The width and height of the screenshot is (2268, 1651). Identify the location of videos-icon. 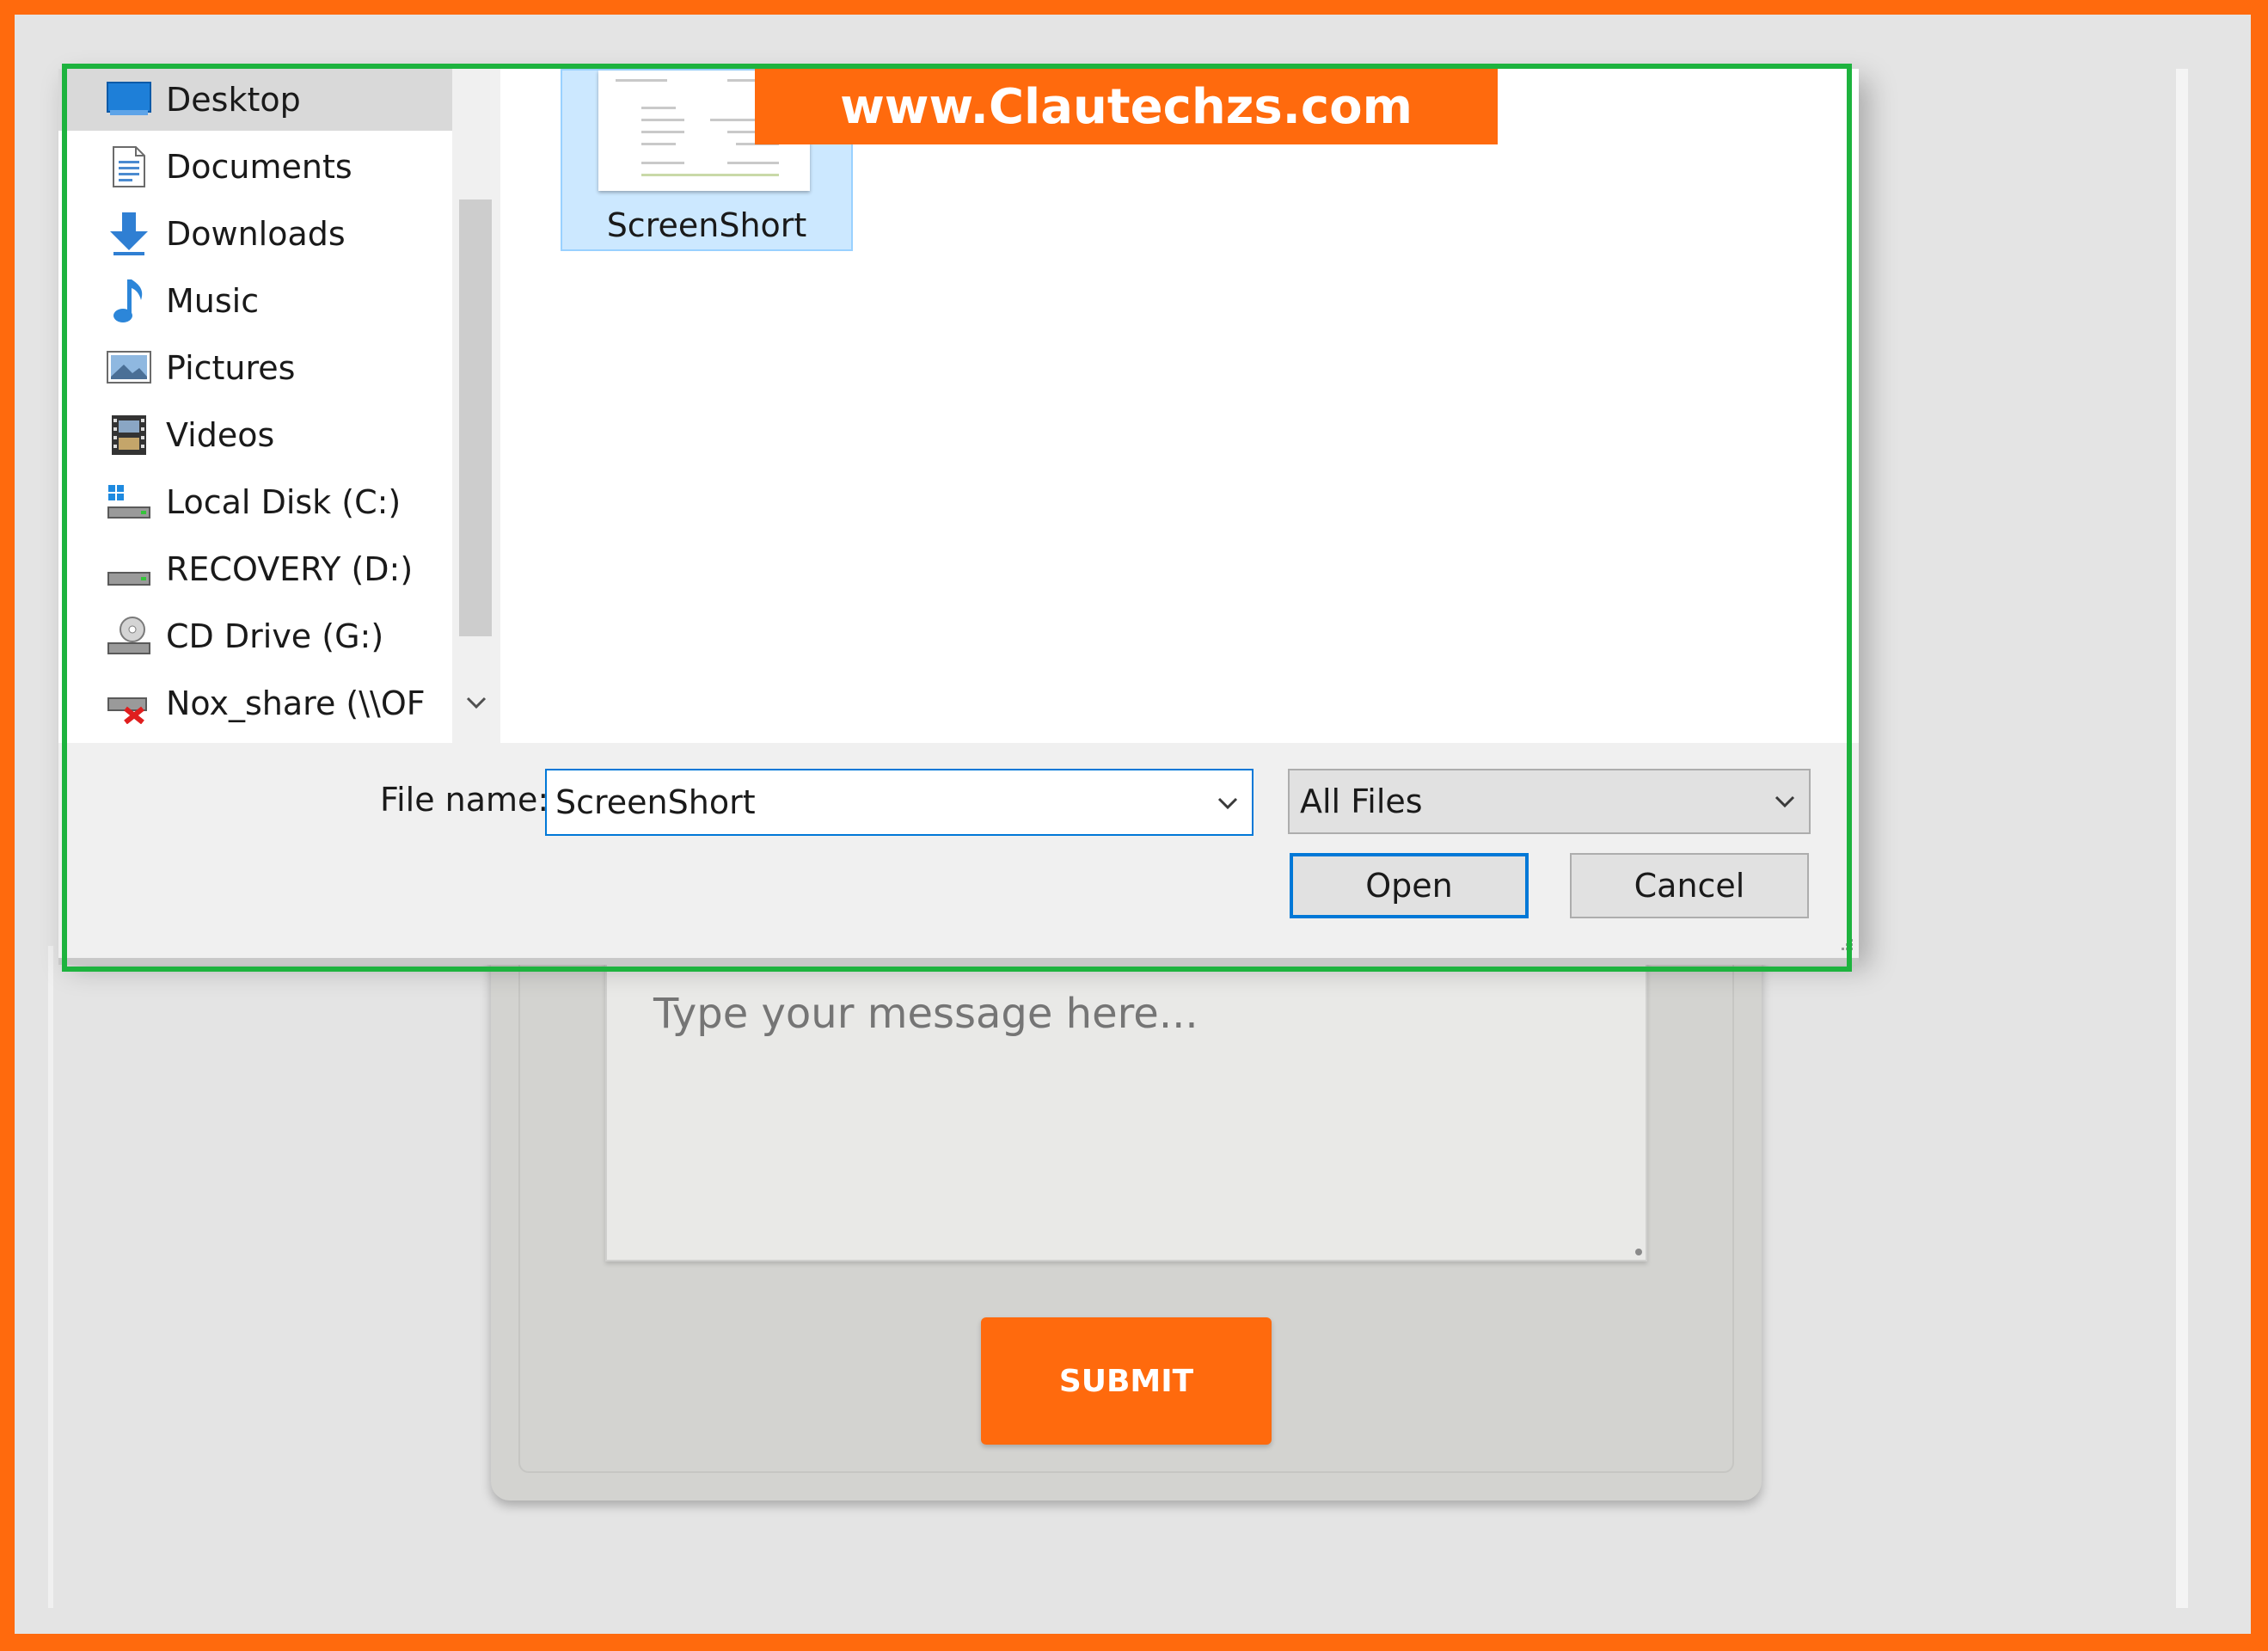
(129, 435).